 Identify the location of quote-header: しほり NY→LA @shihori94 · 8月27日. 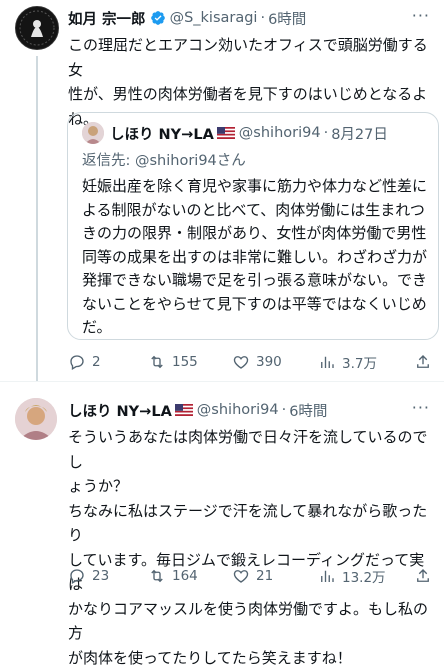
(235, 133).